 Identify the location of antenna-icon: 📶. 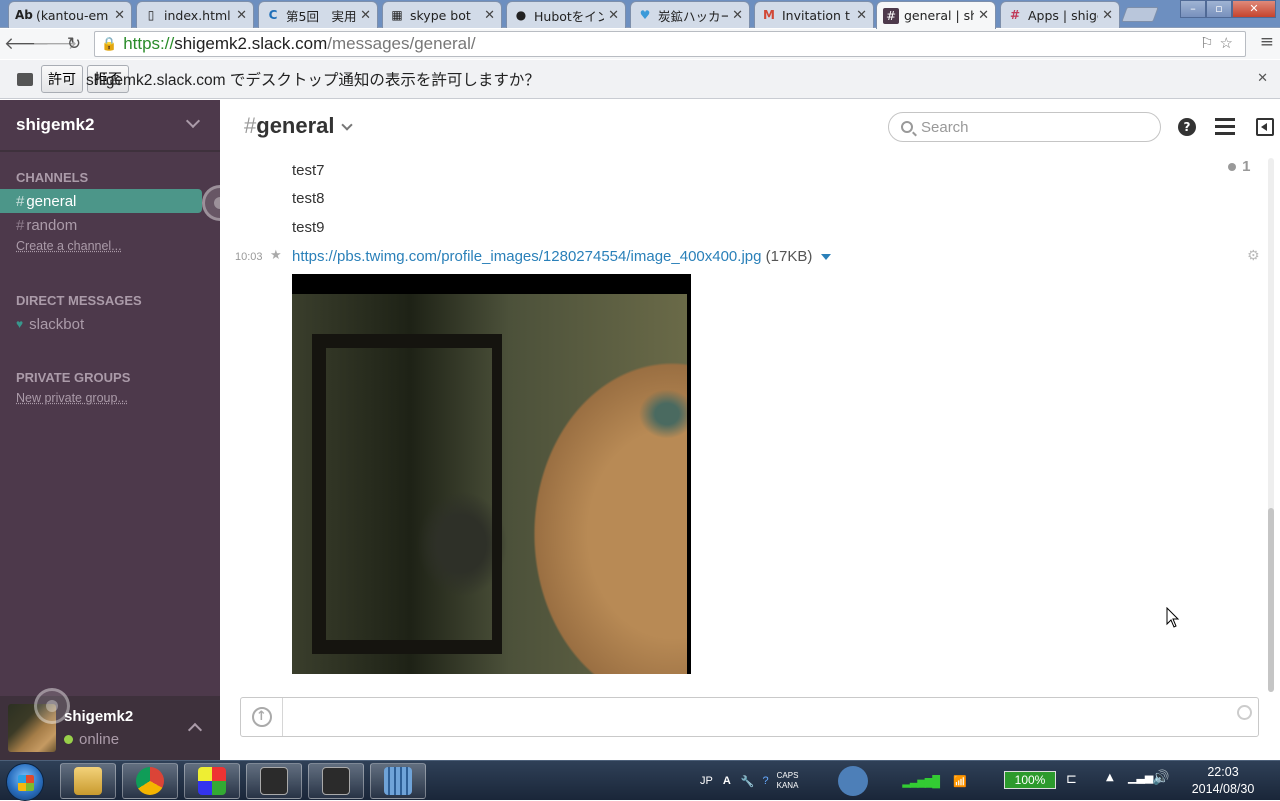
(960, 781).